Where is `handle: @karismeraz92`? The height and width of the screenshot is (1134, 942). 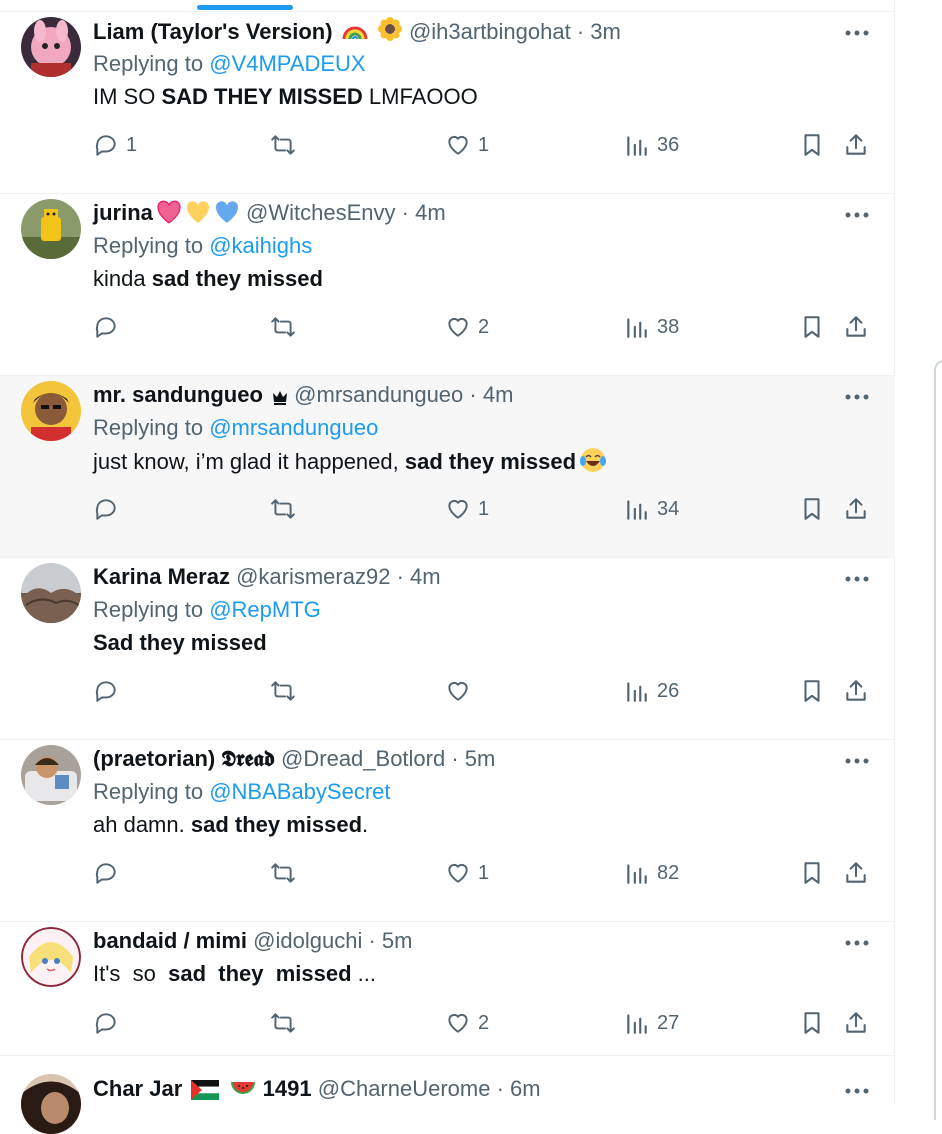
handle: @karismeraz92 is located at coordinates (313, 576).